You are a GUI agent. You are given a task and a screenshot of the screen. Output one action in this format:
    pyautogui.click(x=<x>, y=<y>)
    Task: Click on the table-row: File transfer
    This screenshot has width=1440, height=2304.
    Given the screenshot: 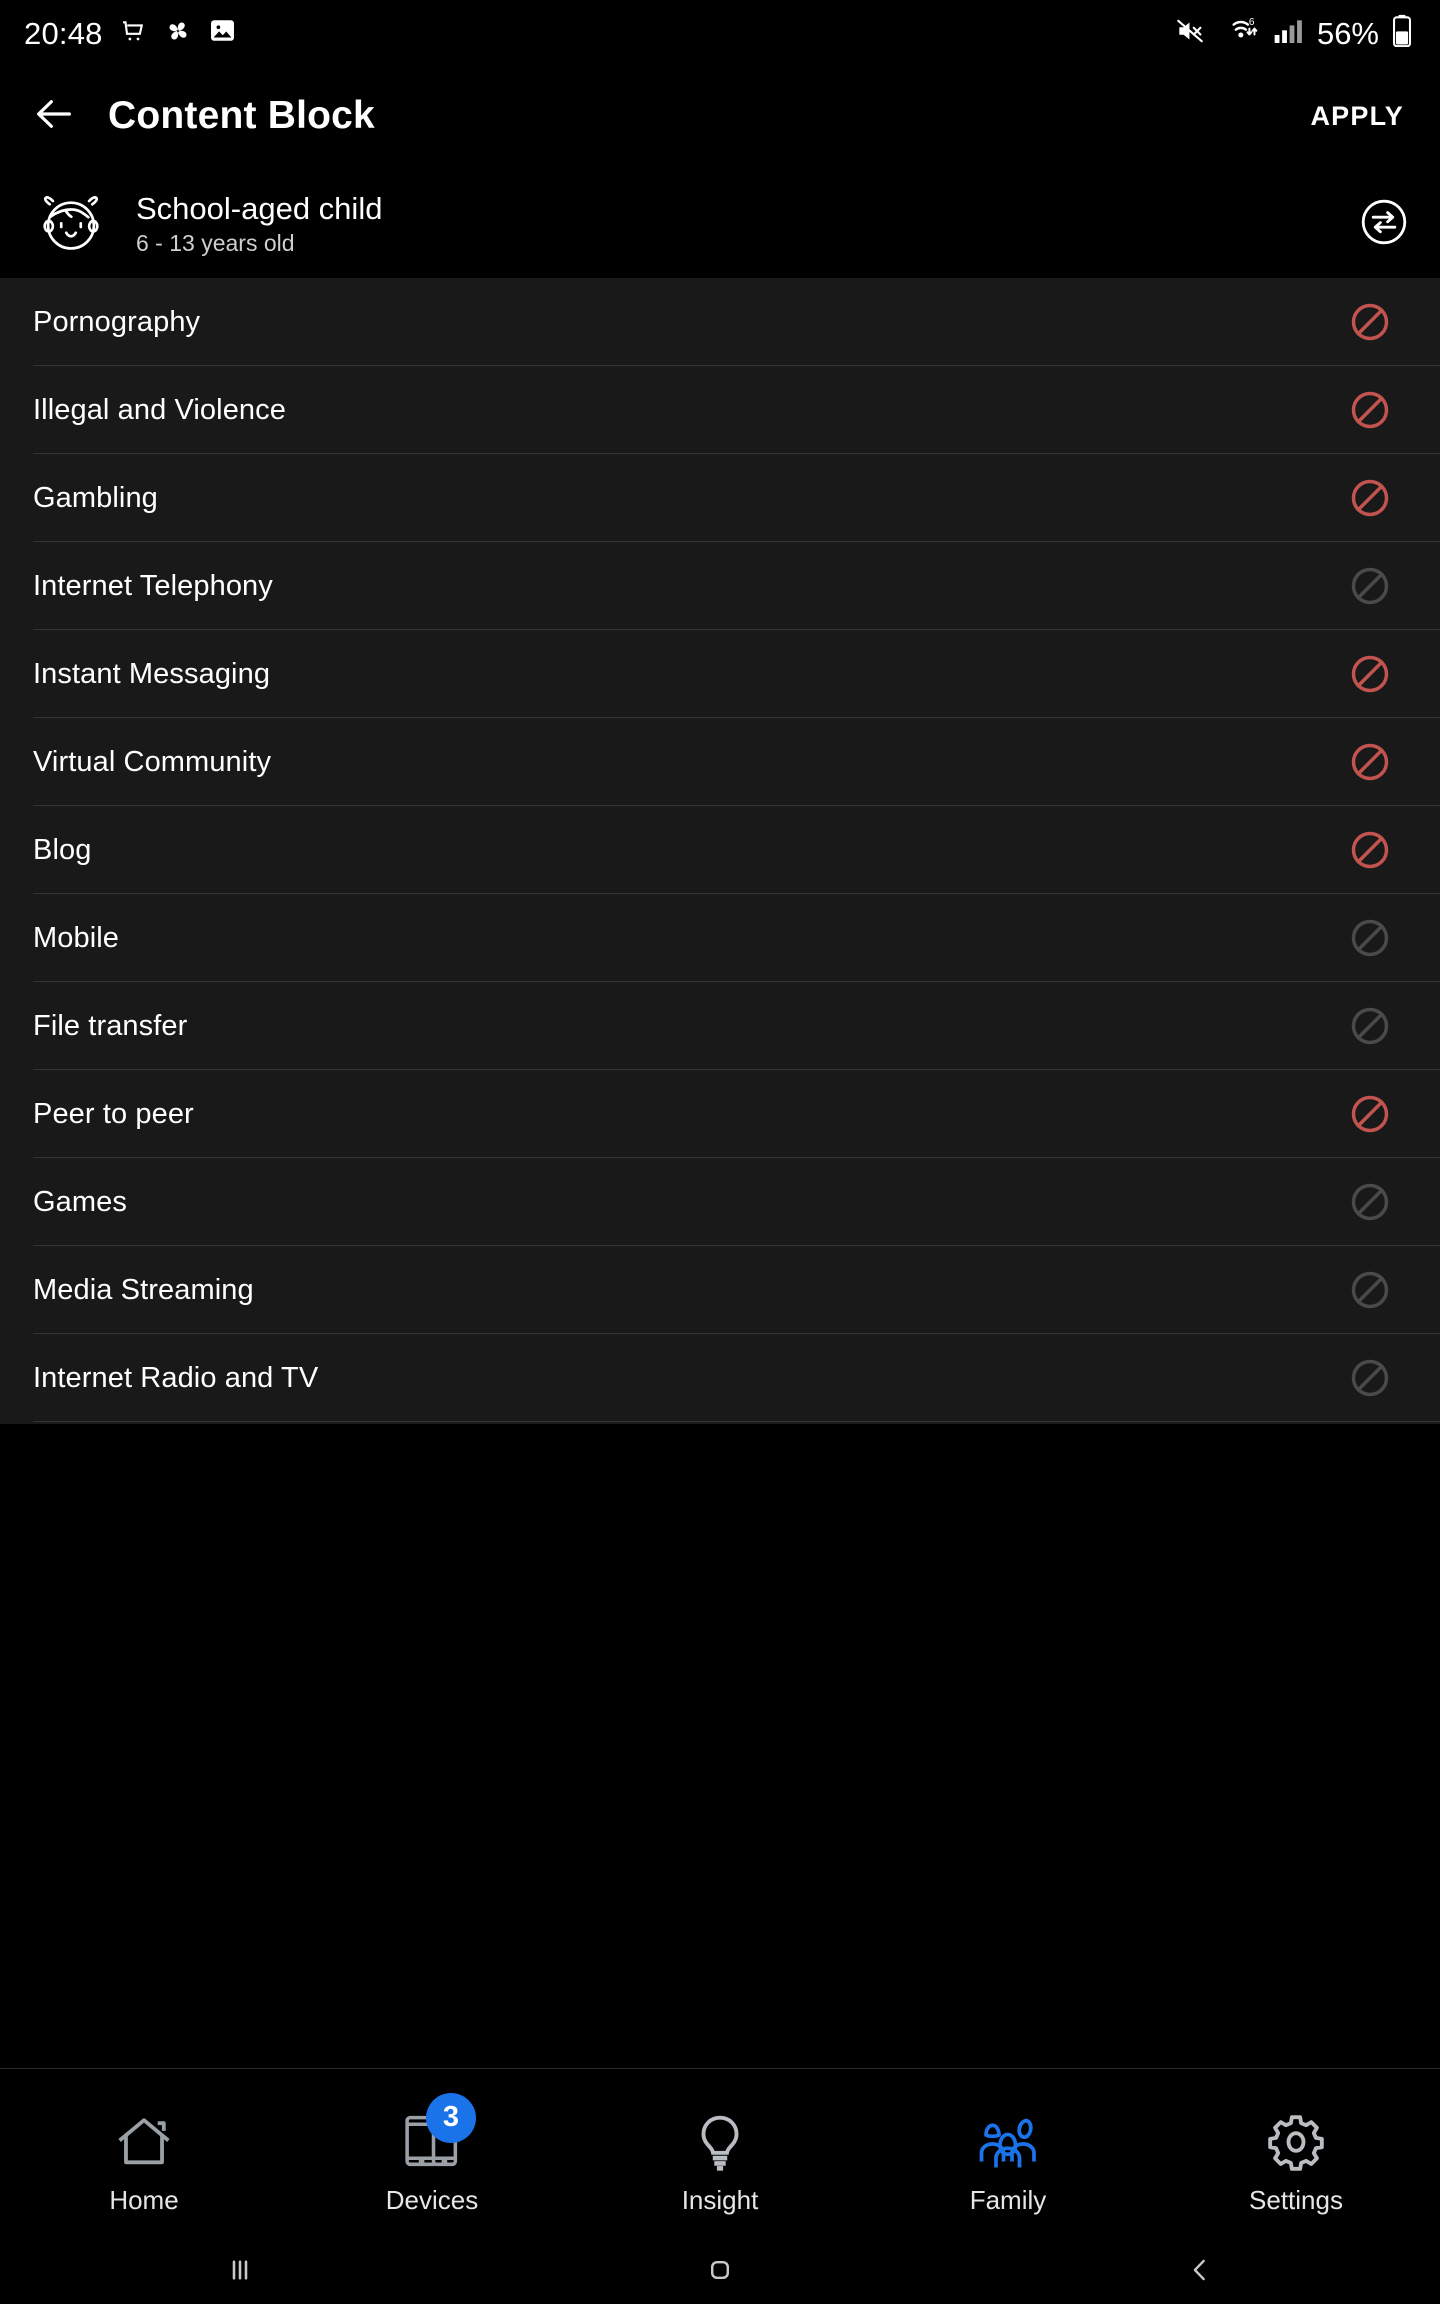 What is the action you would take?
    pyautogui.click(x=720, y=1026)
    